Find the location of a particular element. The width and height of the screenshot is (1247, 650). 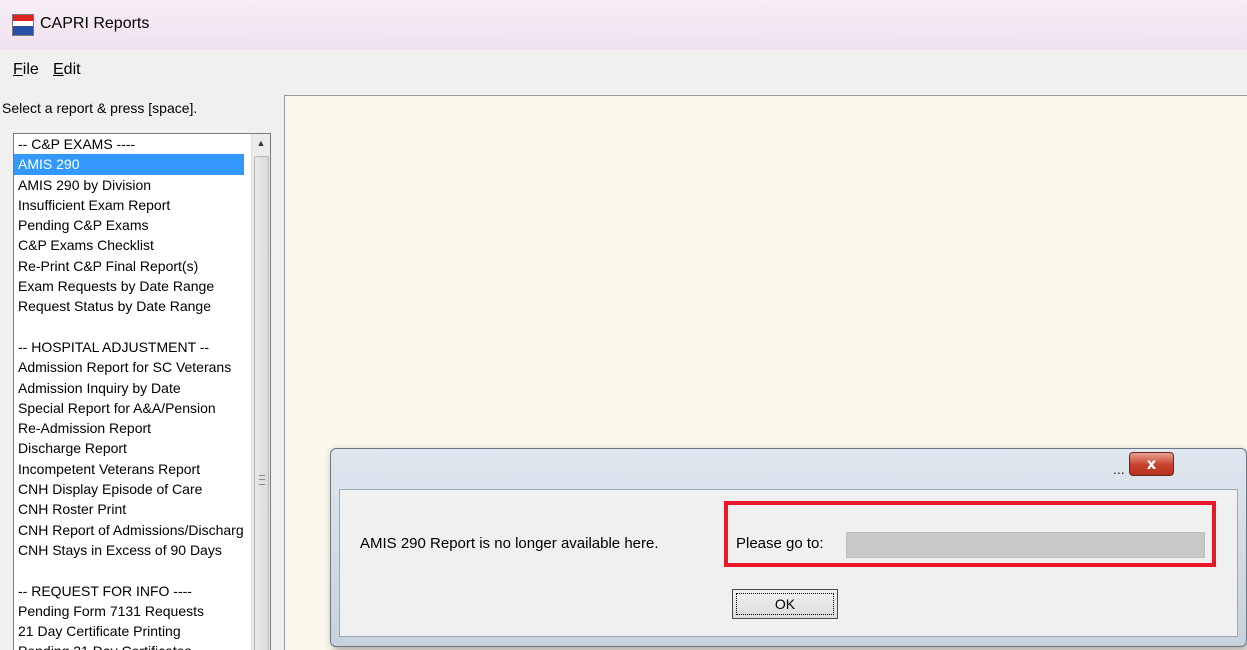

list-item: C&P Exams Checklist is located at coordinates (129, 245).